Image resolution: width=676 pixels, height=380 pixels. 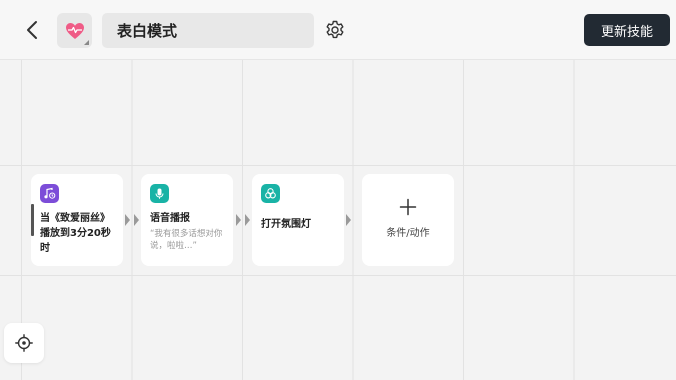 I want to click on crosshair-icon, so click(x=24, y=343).